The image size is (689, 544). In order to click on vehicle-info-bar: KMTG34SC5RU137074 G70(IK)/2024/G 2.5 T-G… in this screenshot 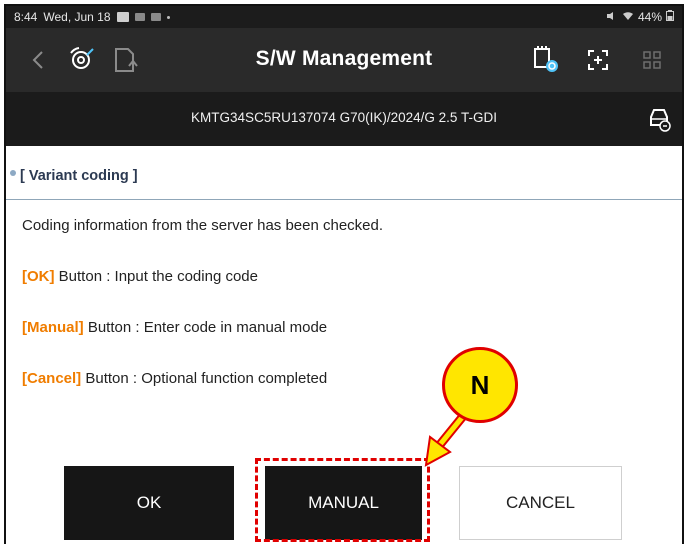, I will do `click(344, 119)`.